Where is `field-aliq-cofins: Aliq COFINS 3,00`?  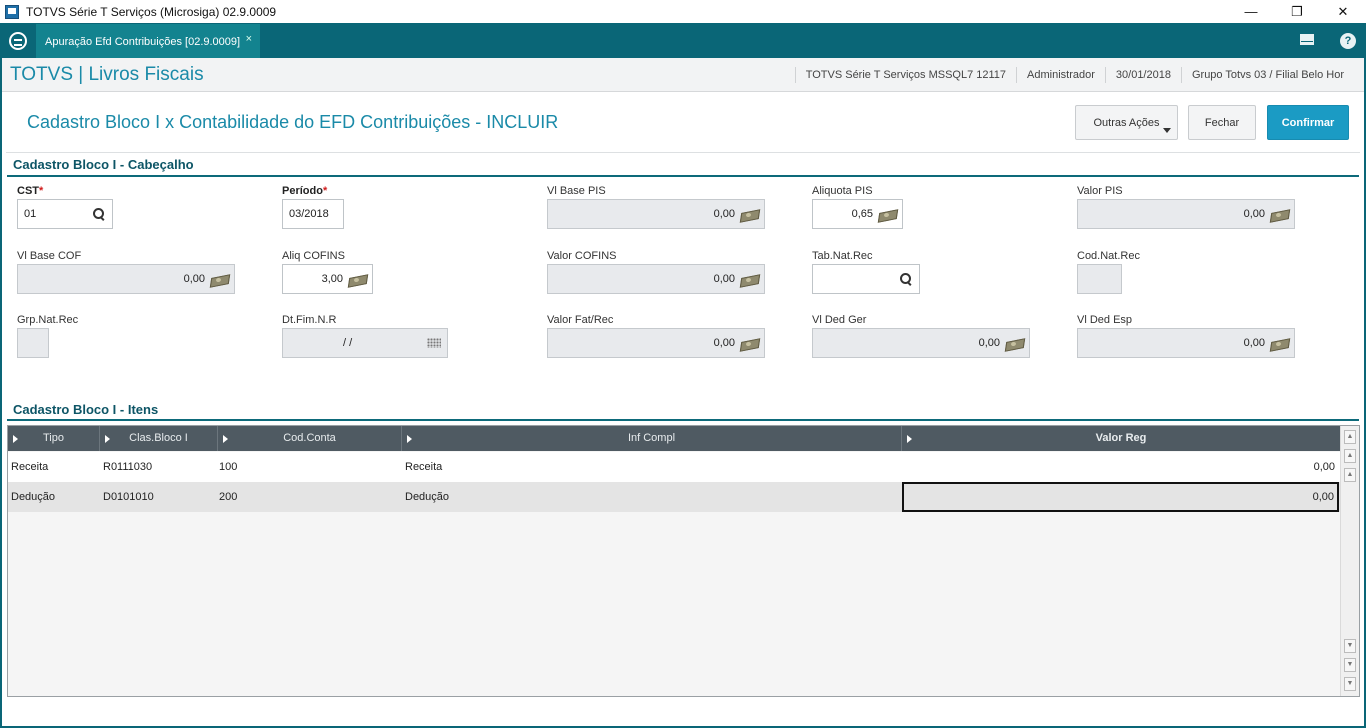
field-aliq-cofins: Aliq COFINS 3,00 is located at coordinates (327, 272).